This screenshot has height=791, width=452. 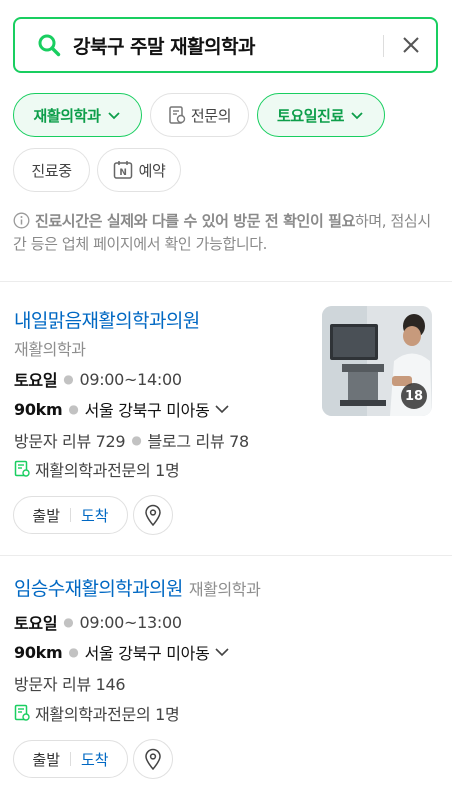 I want to click on naver-n-icon: N, so click(x=122, y=170).